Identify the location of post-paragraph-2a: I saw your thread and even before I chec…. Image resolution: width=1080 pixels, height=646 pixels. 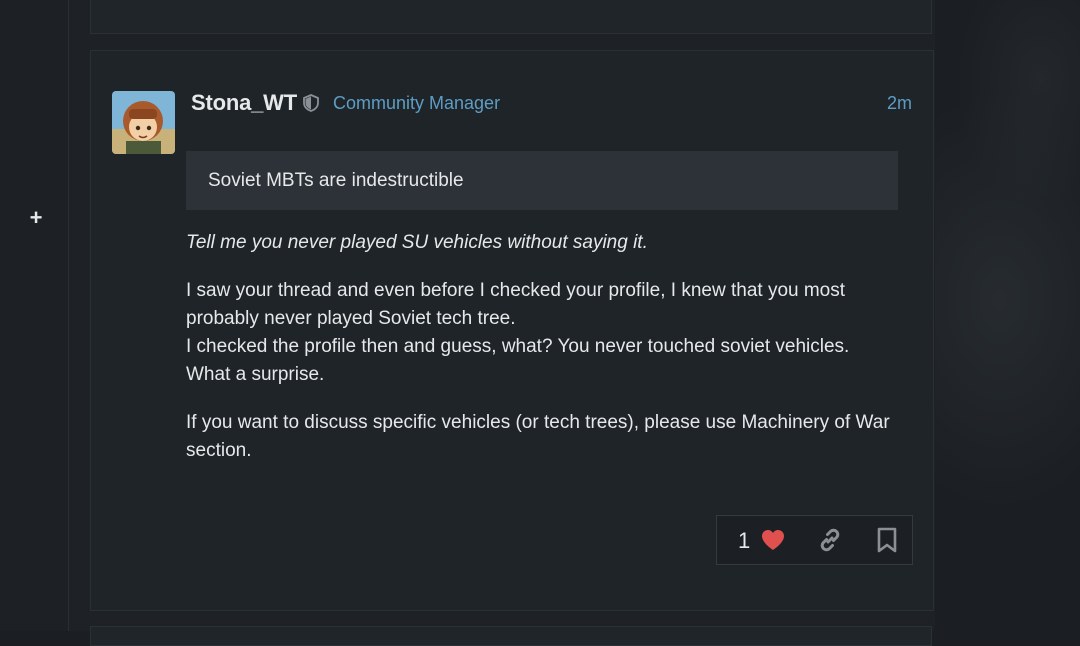
(516, 304).